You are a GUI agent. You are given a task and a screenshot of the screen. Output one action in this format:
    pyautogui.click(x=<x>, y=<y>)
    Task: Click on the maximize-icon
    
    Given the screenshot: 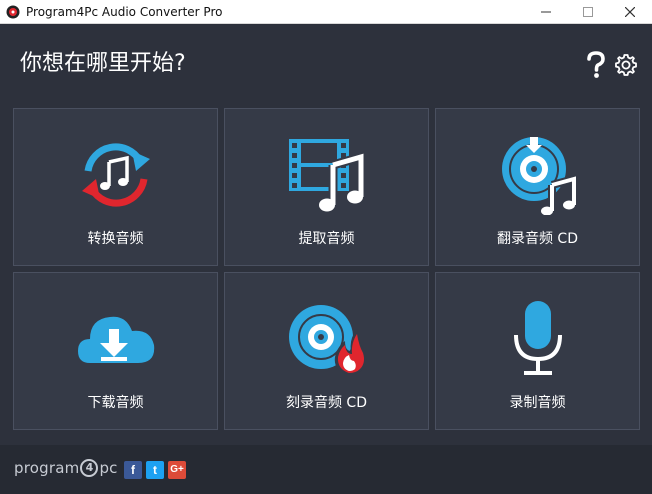 What is the action you would take?
    pyautogui.click(x=588, y=12)
    